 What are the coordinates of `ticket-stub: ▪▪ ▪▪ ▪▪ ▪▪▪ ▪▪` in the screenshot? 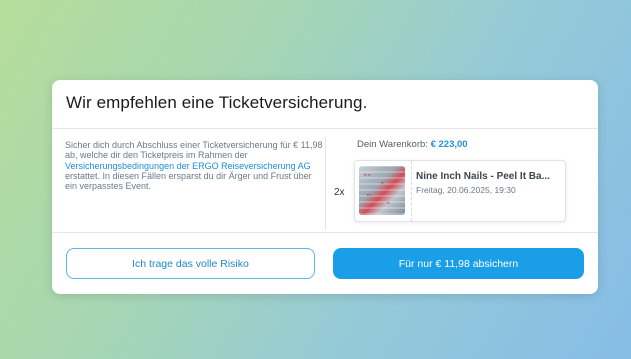 It's located at (383, 191).